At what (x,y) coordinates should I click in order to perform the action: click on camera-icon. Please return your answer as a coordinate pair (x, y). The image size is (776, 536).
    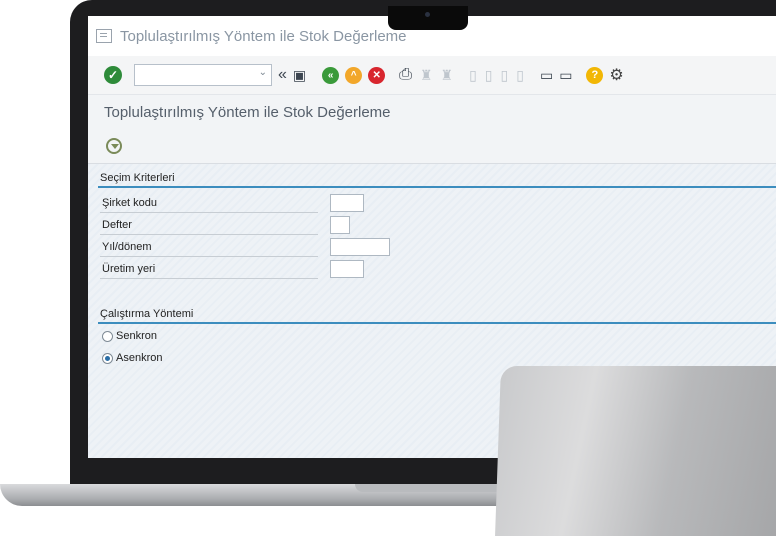
    Looking at the image, I should click on (427, 14).